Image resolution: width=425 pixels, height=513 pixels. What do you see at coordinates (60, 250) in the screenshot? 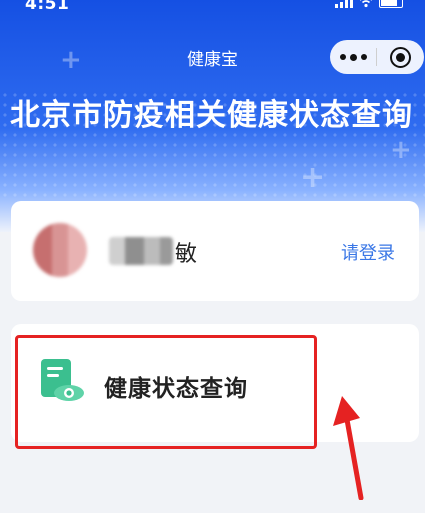
I see `avatar` at bounding box center [60, 250].